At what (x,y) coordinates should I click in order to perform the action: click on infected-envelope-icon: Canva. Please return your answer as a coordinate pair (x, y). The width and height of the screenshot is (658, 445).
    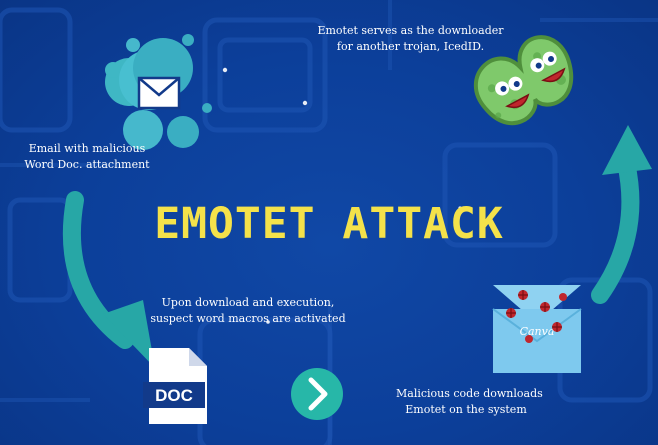
    Looking at the image, I should click on (537, 329).